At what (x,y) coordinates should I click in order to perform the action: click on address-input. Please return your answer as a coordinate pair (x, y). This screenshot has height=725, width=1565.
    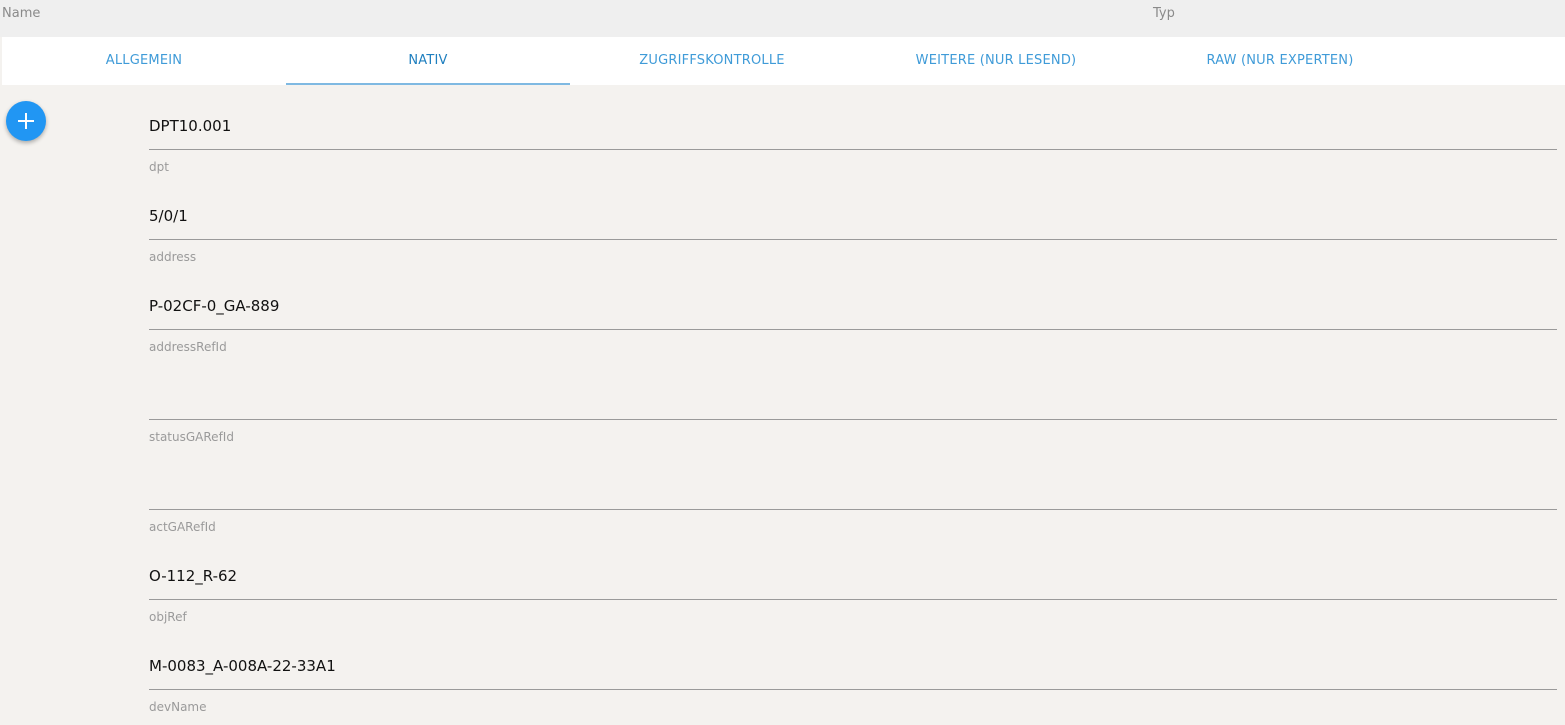
    Looking at the image, I should click on (853, 216).